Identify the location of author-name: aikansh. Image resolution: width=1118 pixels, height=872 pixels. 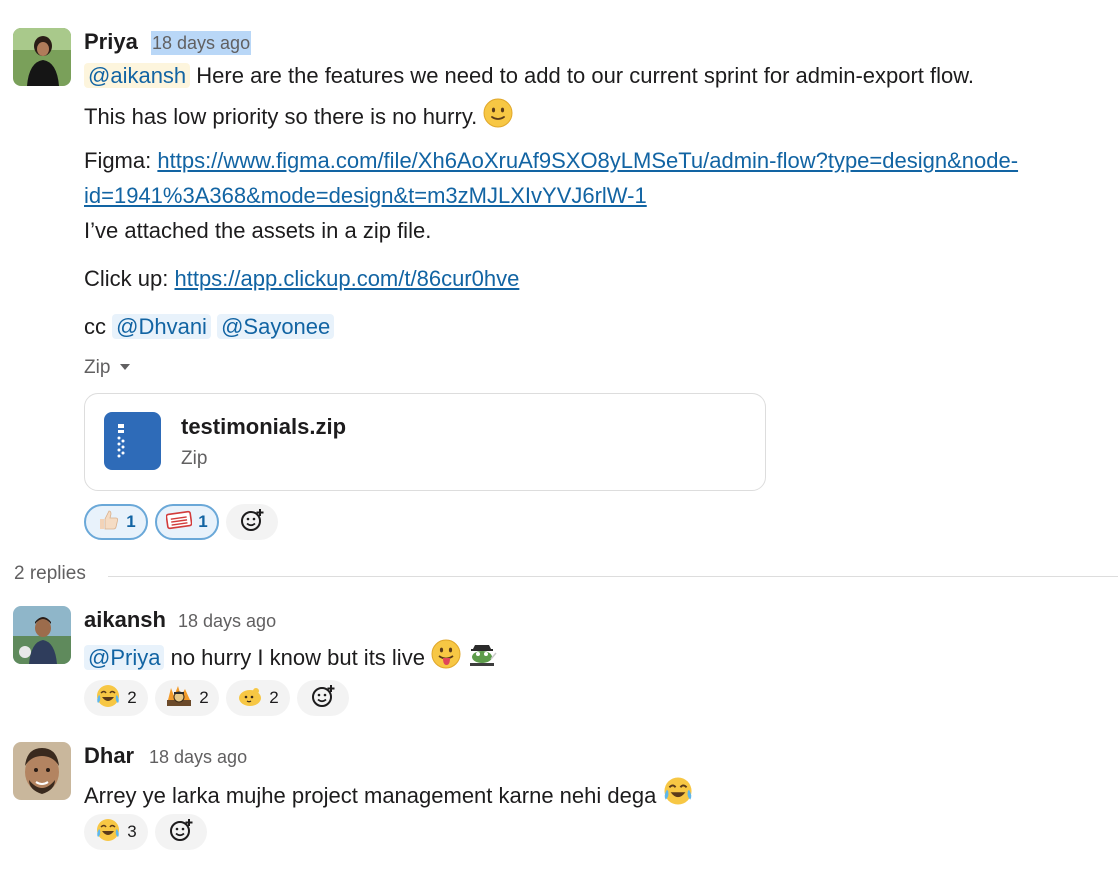
(125, 620).